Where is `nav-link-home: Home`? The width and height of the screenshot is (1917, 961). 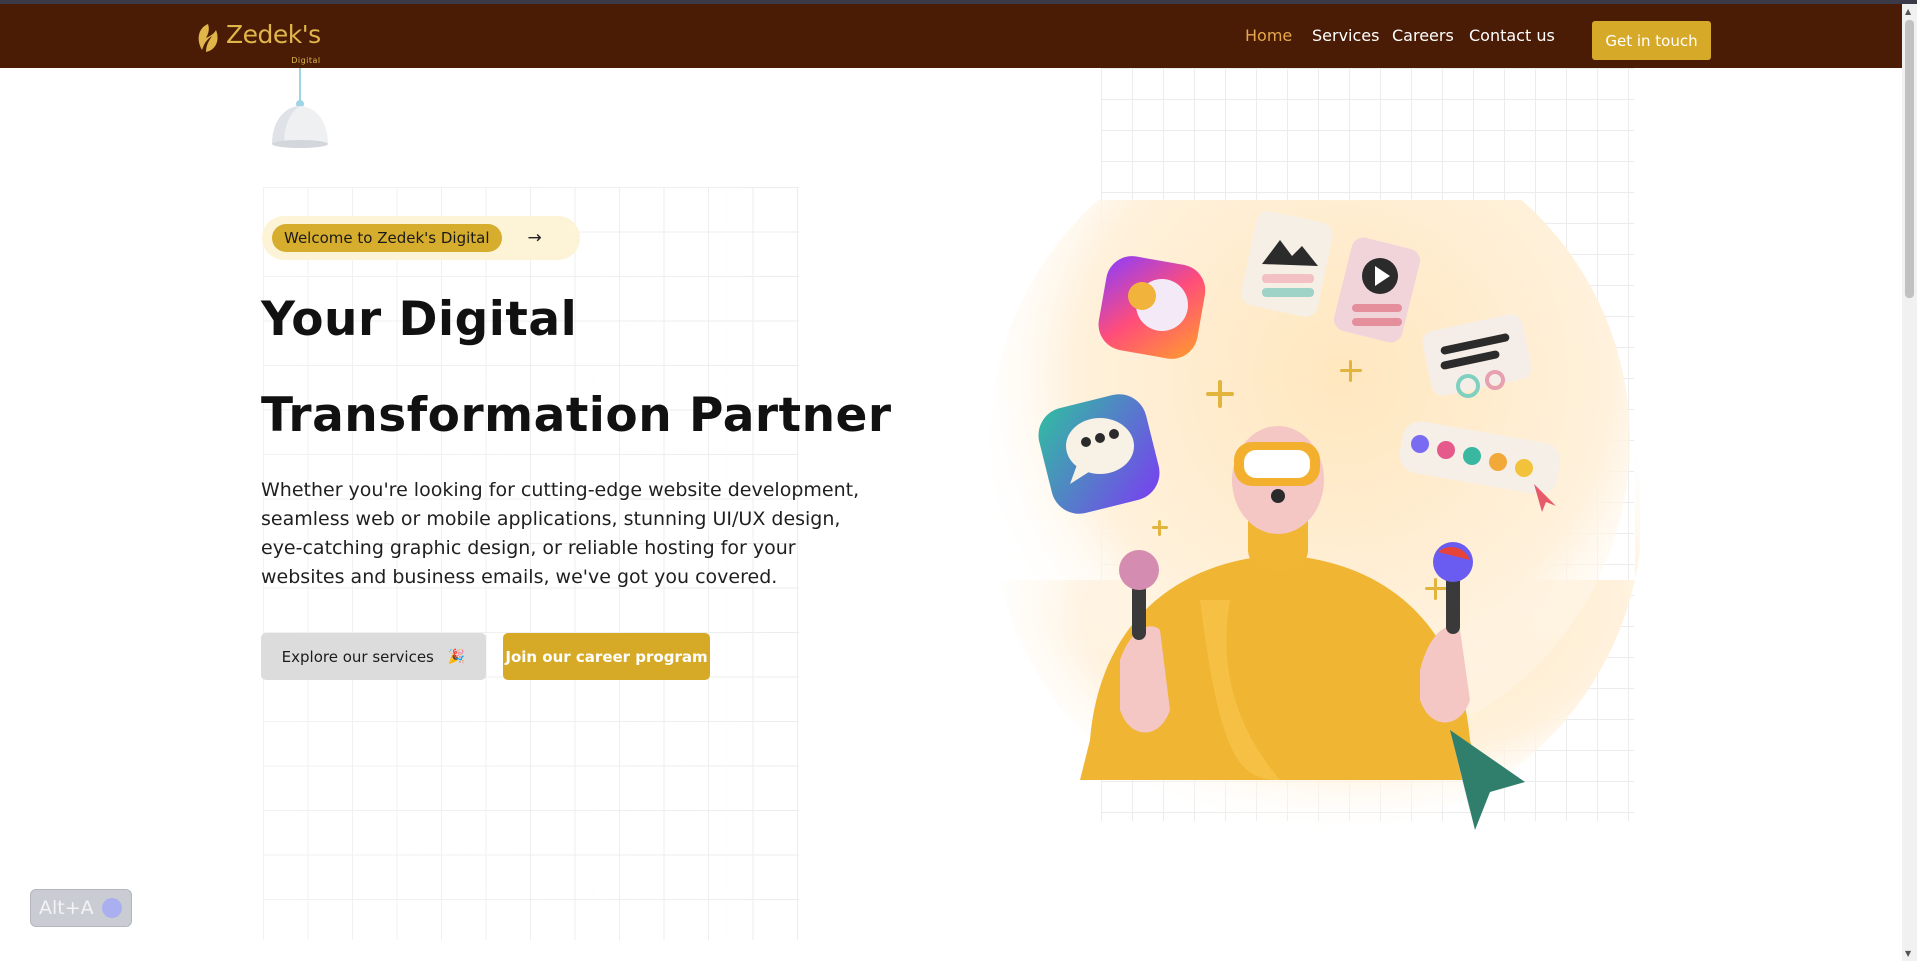 nav-link-home: Home is located at coordinates (1268, 35).